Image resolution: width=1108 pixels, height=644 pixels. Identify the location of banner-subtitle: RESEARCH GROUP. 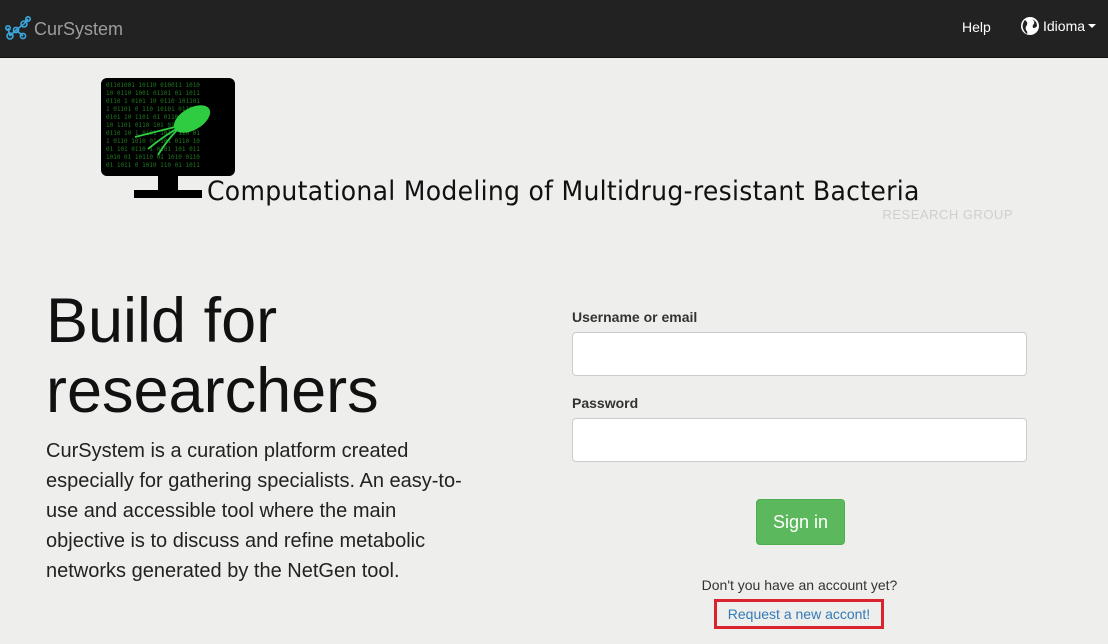
(947, 214).